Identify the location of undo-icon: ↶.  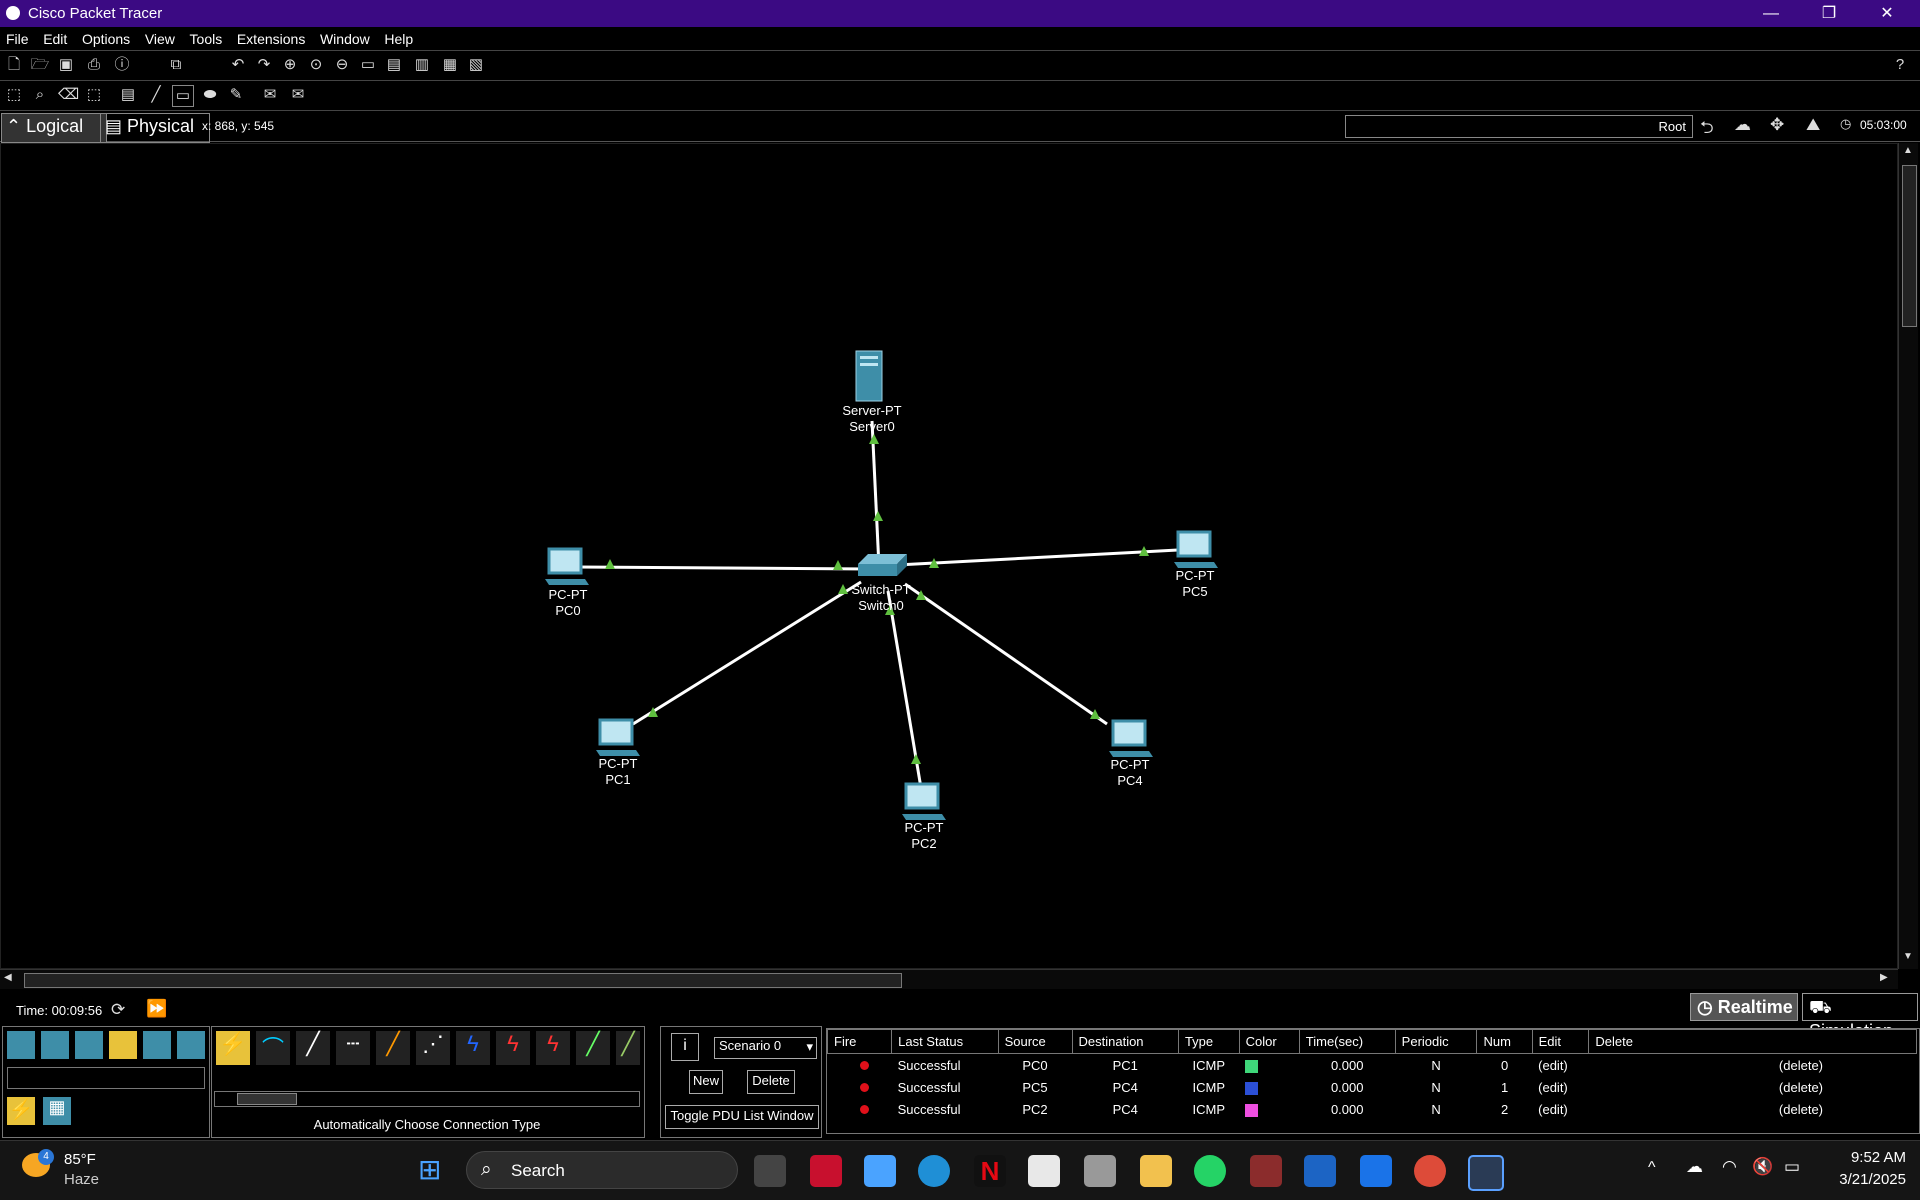
(238, 65).